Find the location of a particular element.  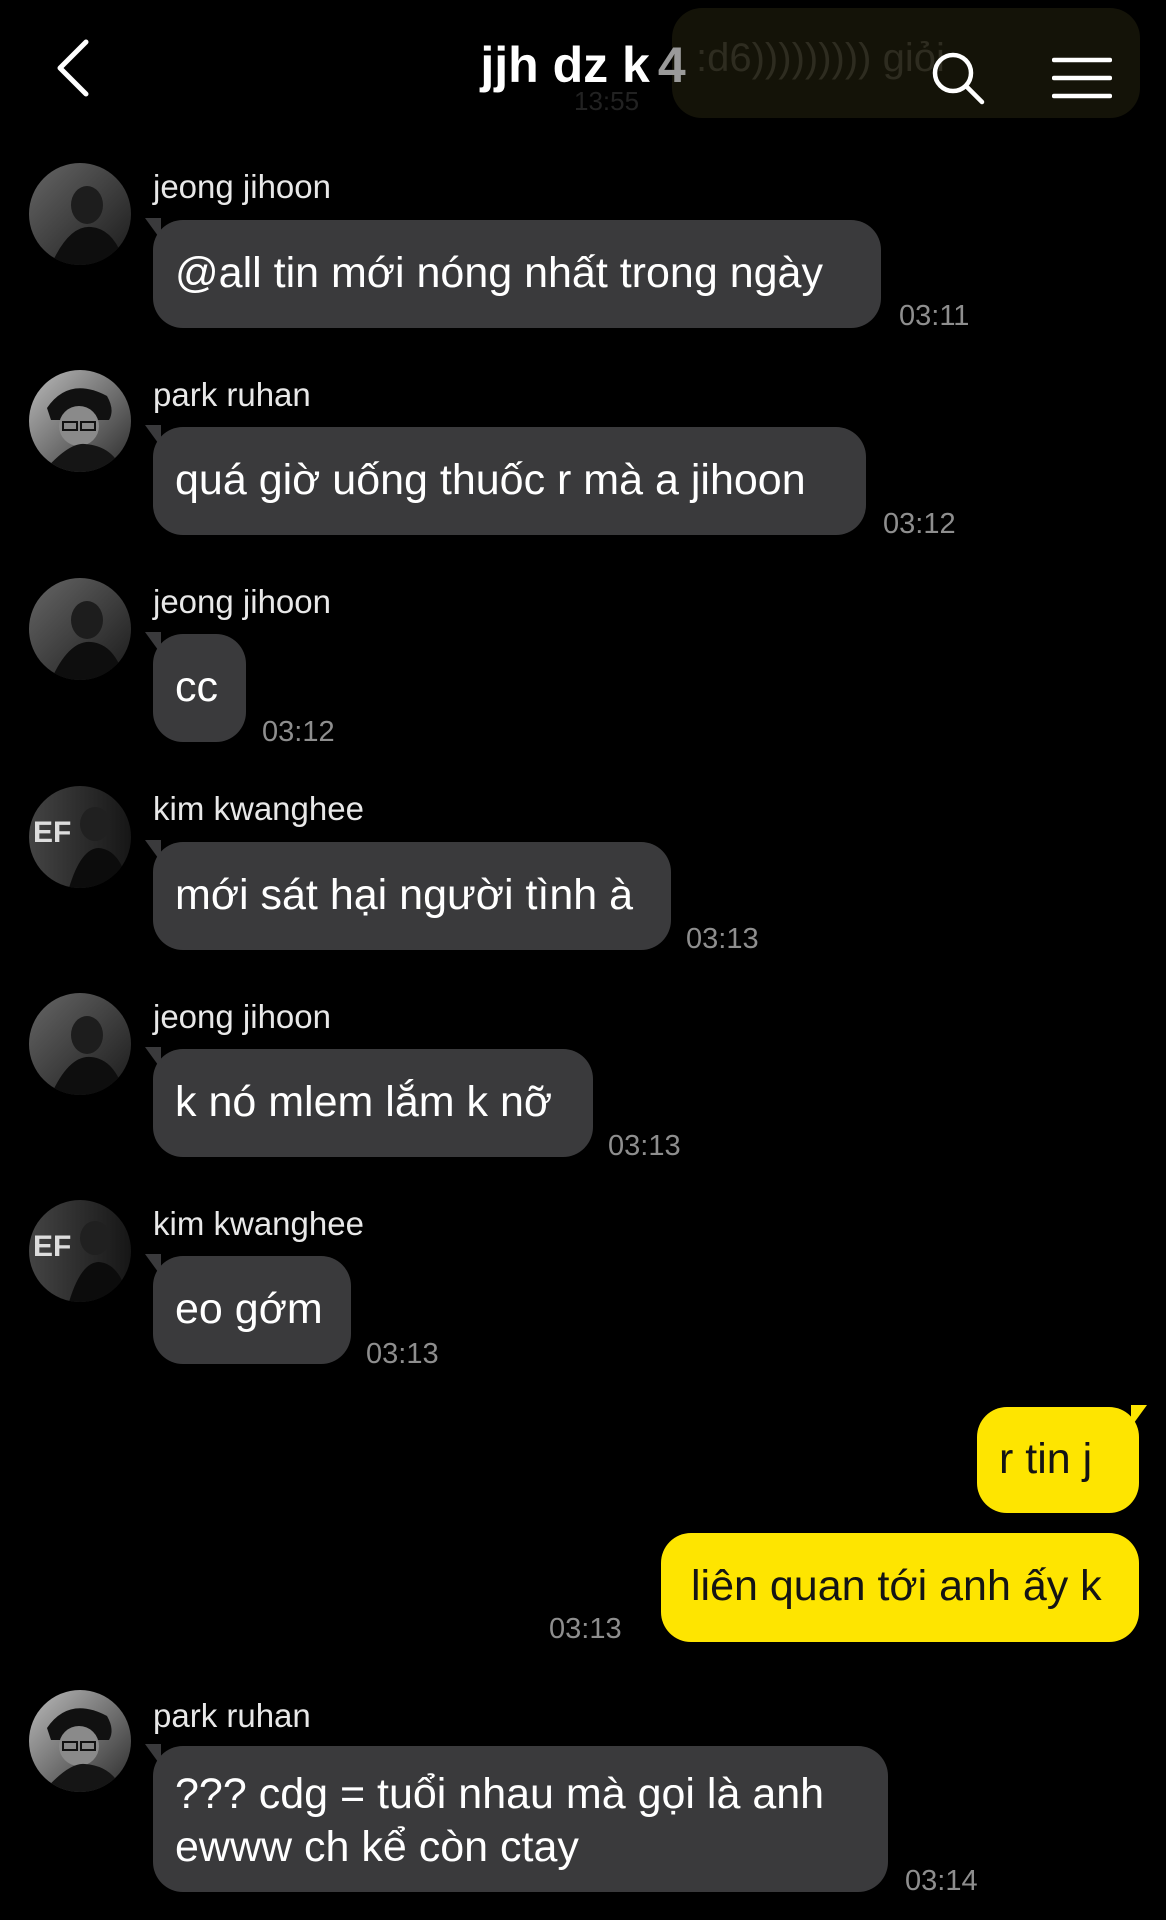

message-bubble: mới sát hại người tình à is located at coordinates (408, 895).